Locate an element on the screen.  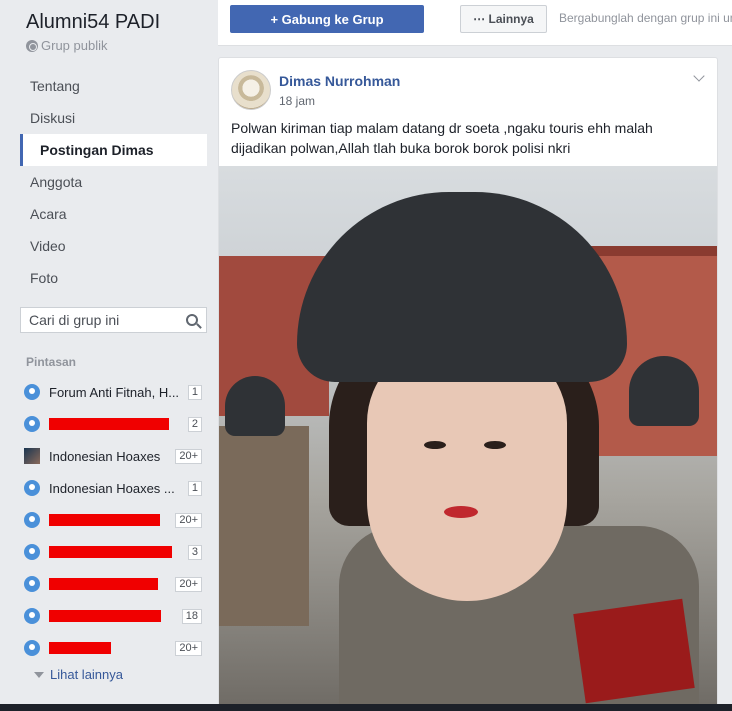
group-search-box: Cari di grup ini is located at coordinates (113, 320).